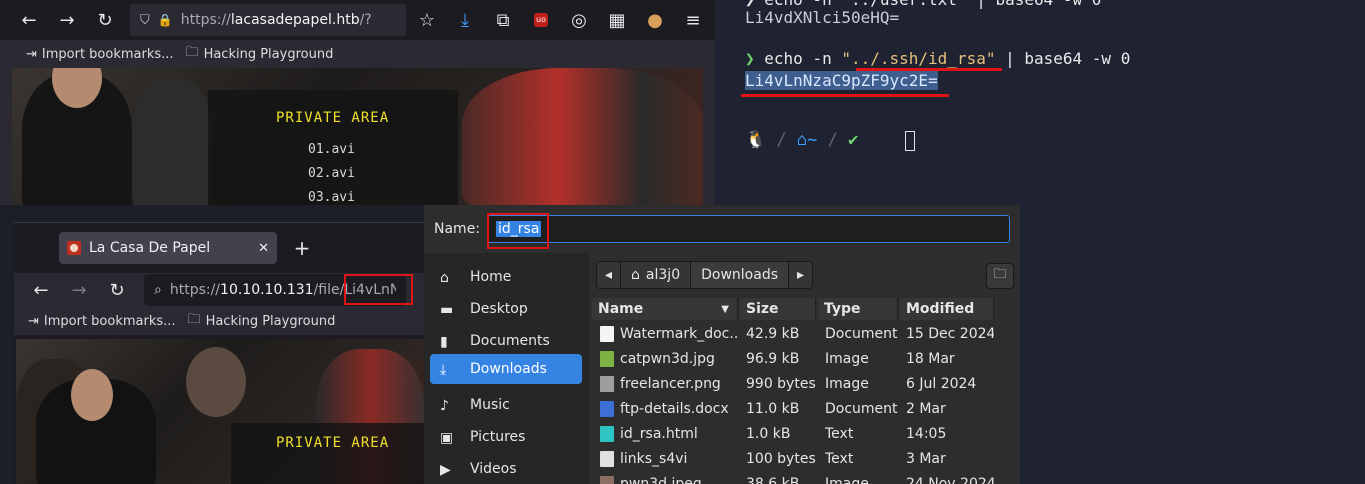 The height and width of the screenshot is (484, 1365). I want to click on column-header-type: Type, so click(858, 309).